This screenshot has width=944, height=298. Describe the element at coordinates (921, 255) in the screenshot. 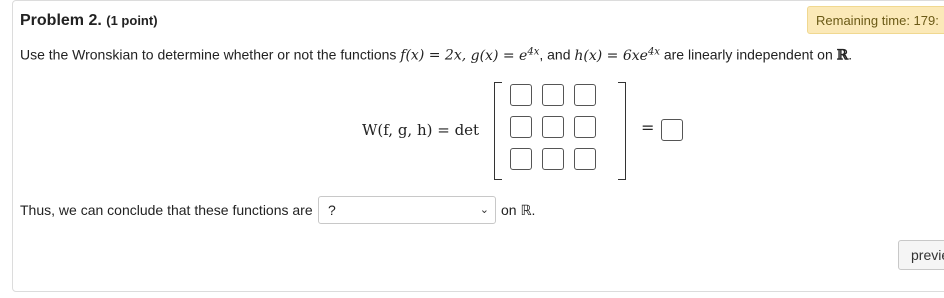

I see `preview-button: previe` at that location.